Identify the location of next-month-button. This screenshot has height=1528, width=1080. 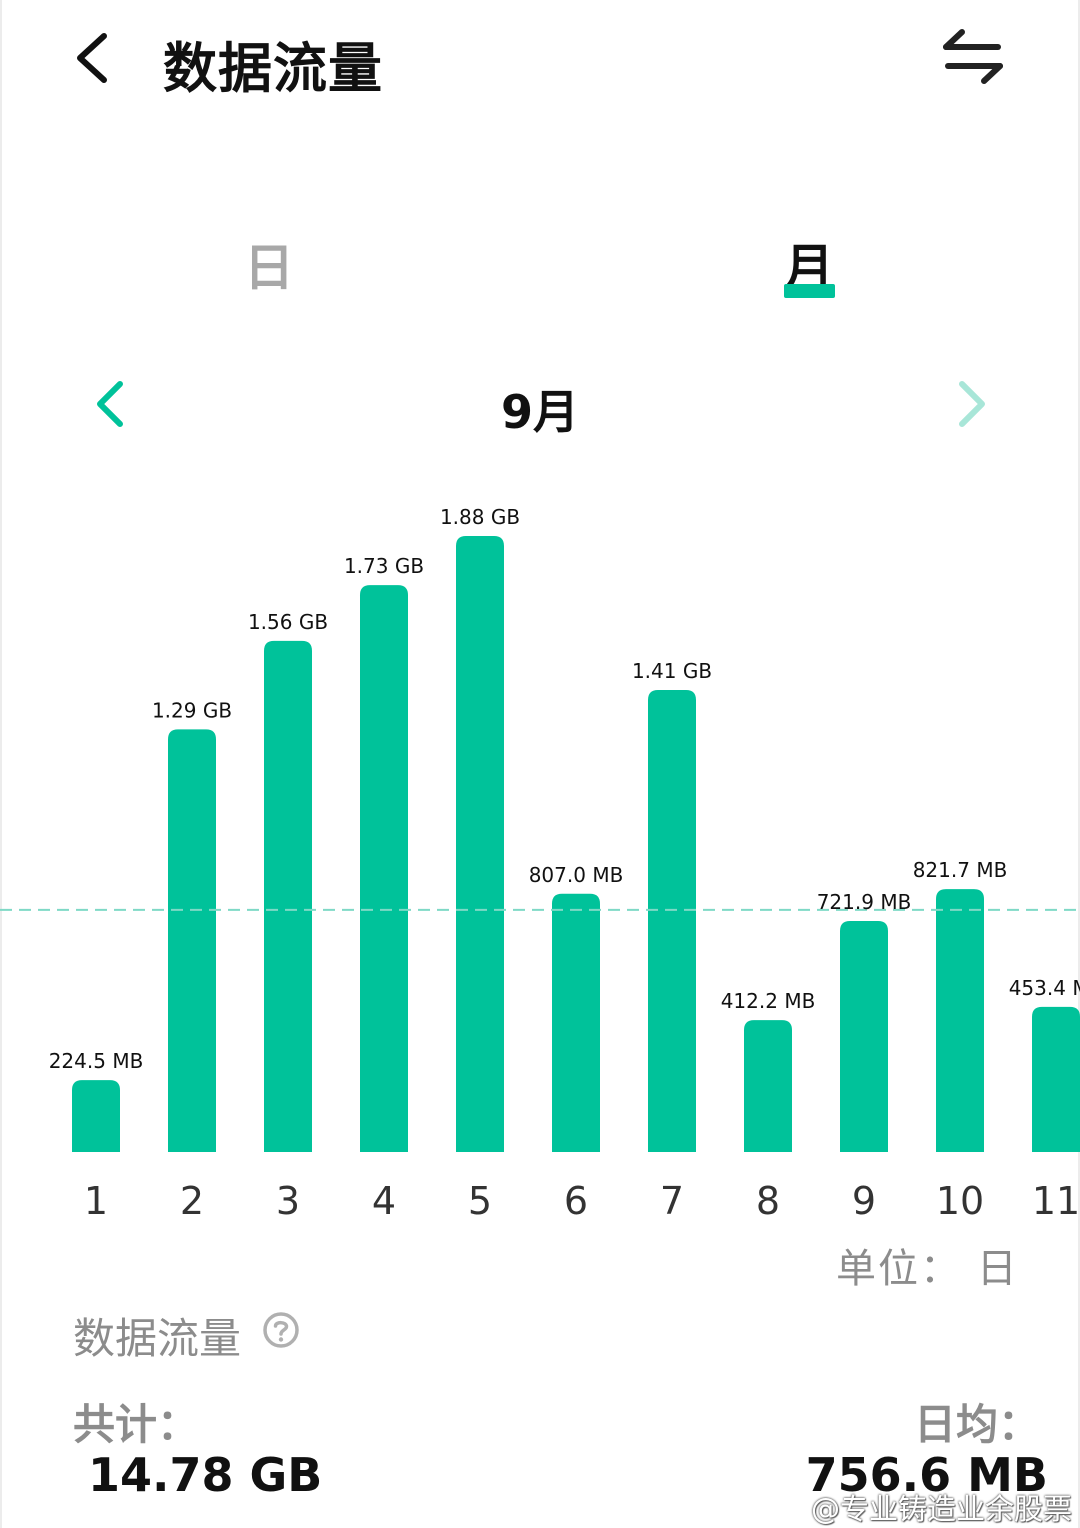
(972, 404).